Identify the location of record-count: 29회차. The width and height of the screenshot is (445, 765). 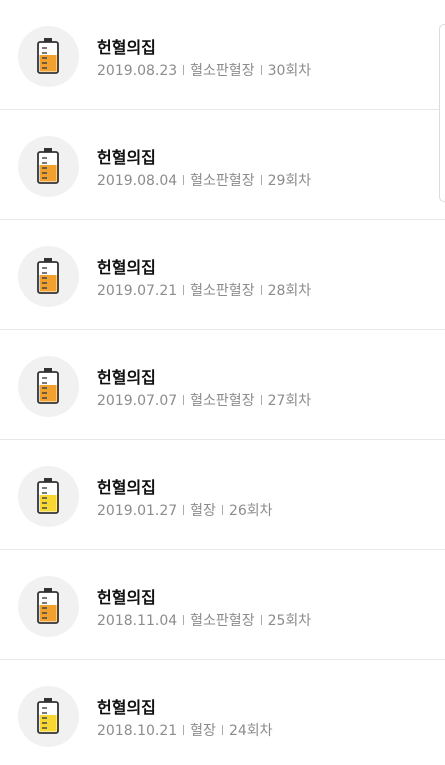
(289, 181).